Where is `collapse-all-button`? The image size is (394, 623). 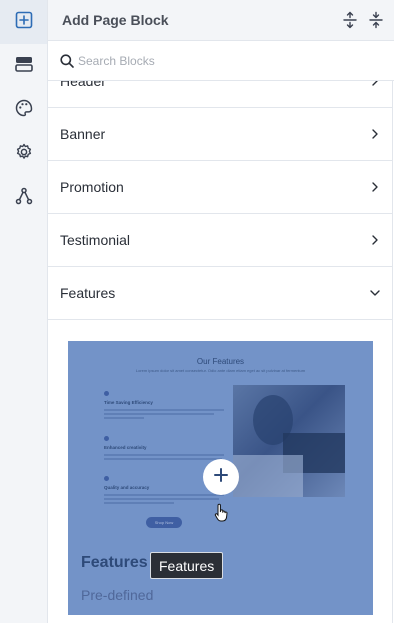 collapse-all-button is located at coordinates (376, 20).